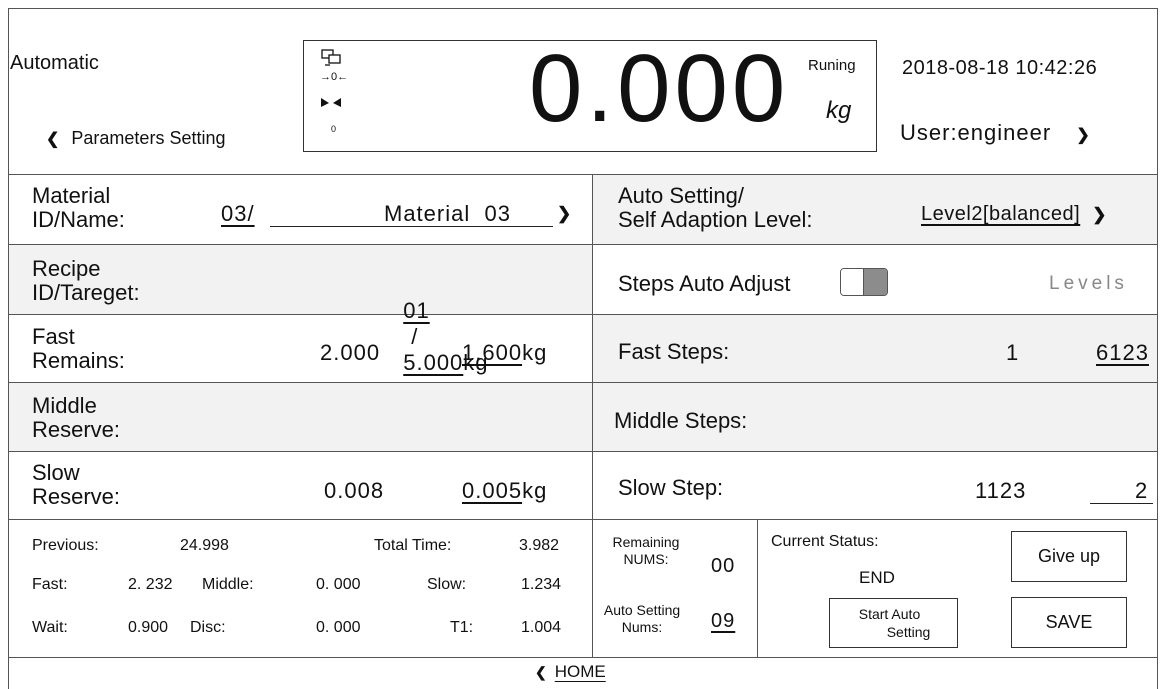 The height and width of the screenshot is (689, 1166). Describe the element at coordinates (1000, 214) in the screenshot. I see `auto-level-value: Level2[balanced]` at that location.